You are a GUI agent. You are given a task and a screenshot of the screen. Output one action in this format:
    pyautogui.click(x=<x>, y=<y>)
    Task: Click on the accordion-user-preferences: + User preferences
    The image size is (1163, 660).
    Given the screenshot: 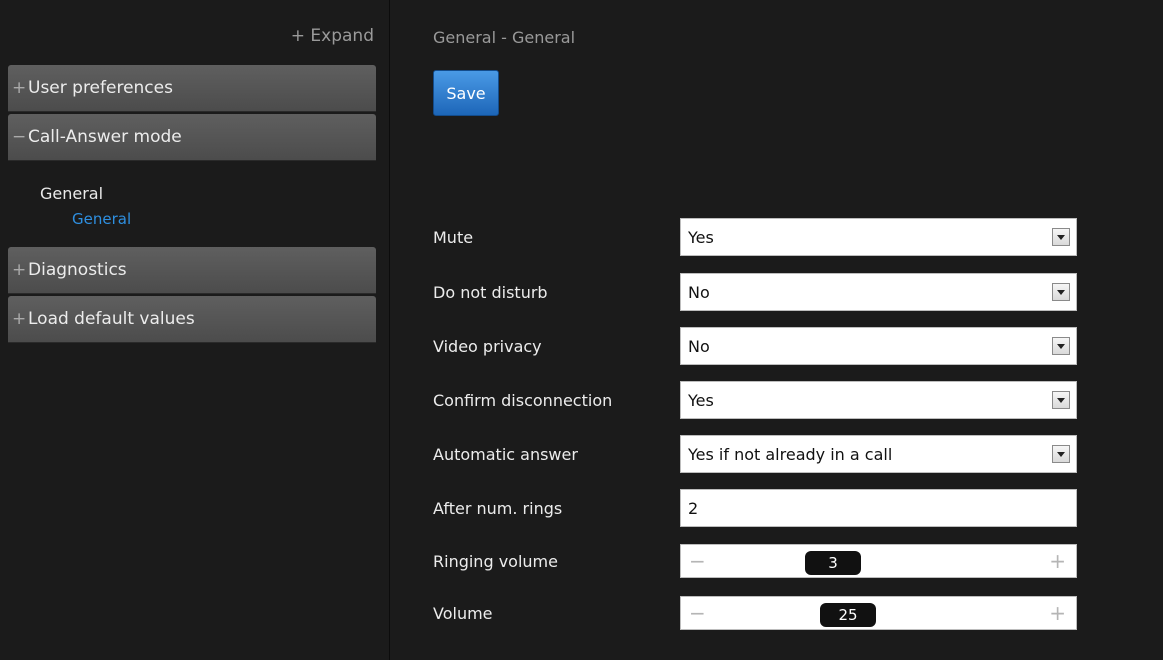 What is the action you would take?
    pyautogui.click(x=192, y=88)
    